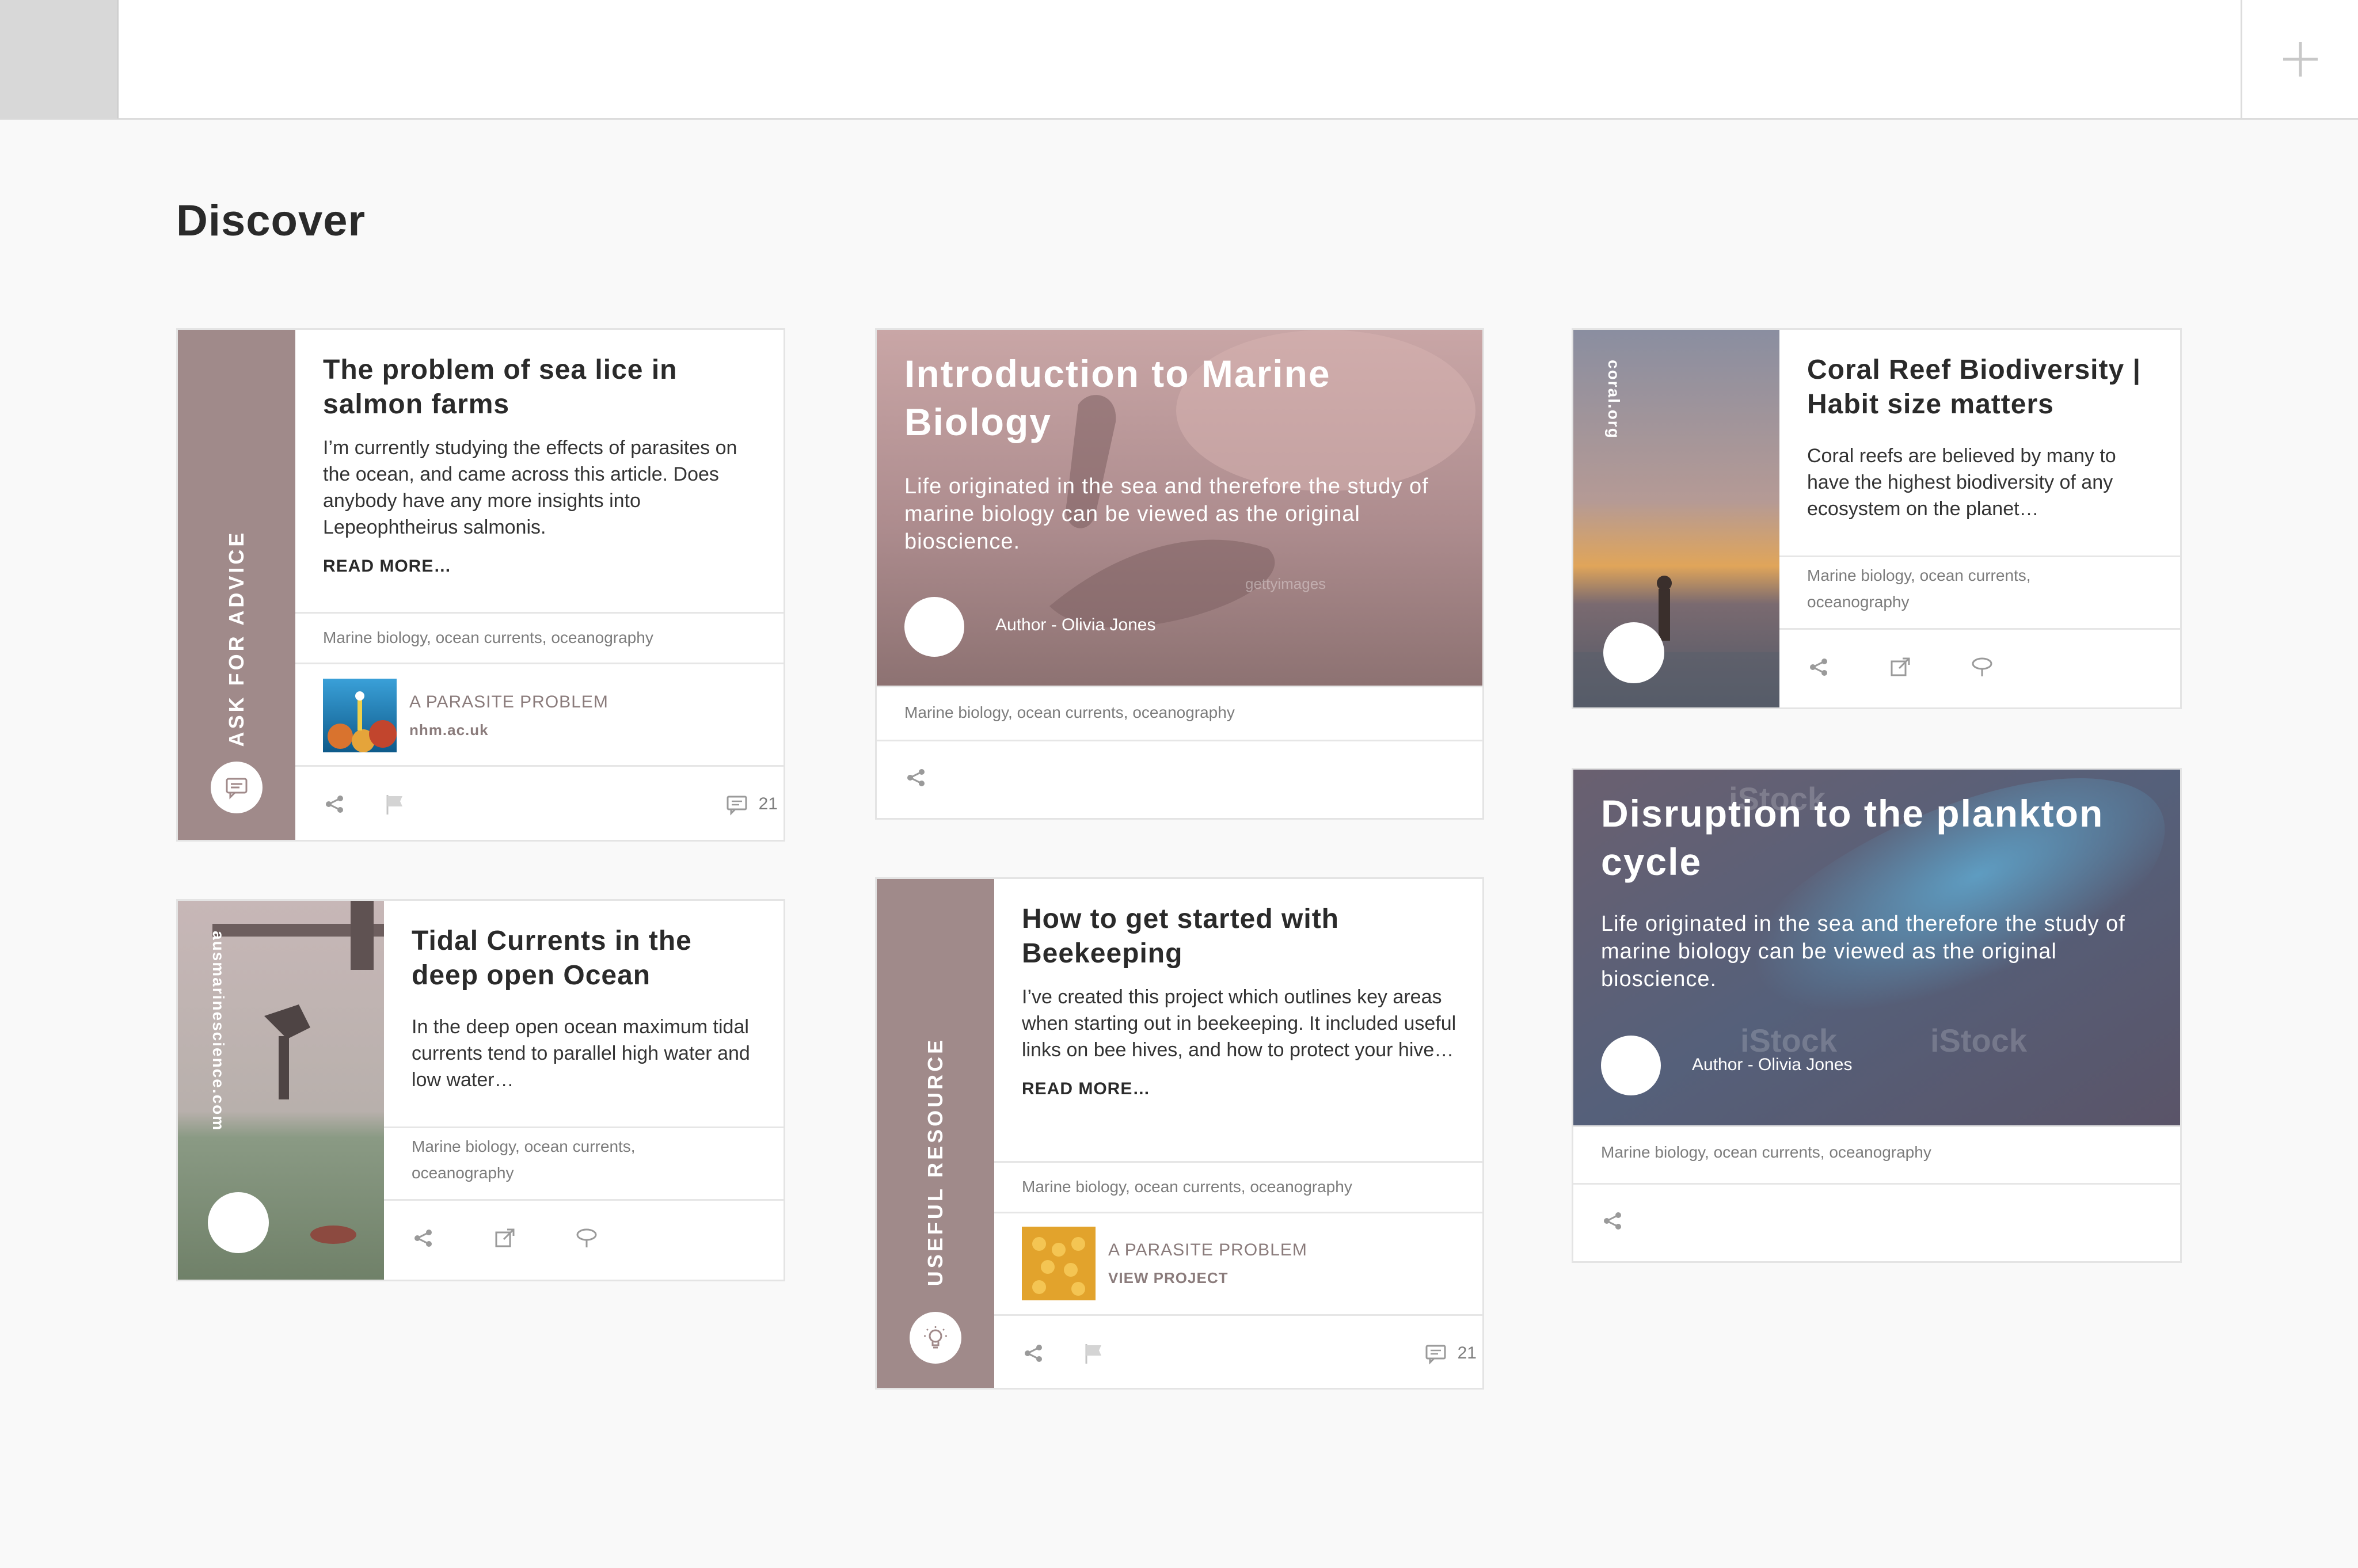 The height and width of the screenshot is (1568, 2358). Describe the element at coordinates (1285, 584) in the screenshot. I see `watermark: gettyimages` at that location.